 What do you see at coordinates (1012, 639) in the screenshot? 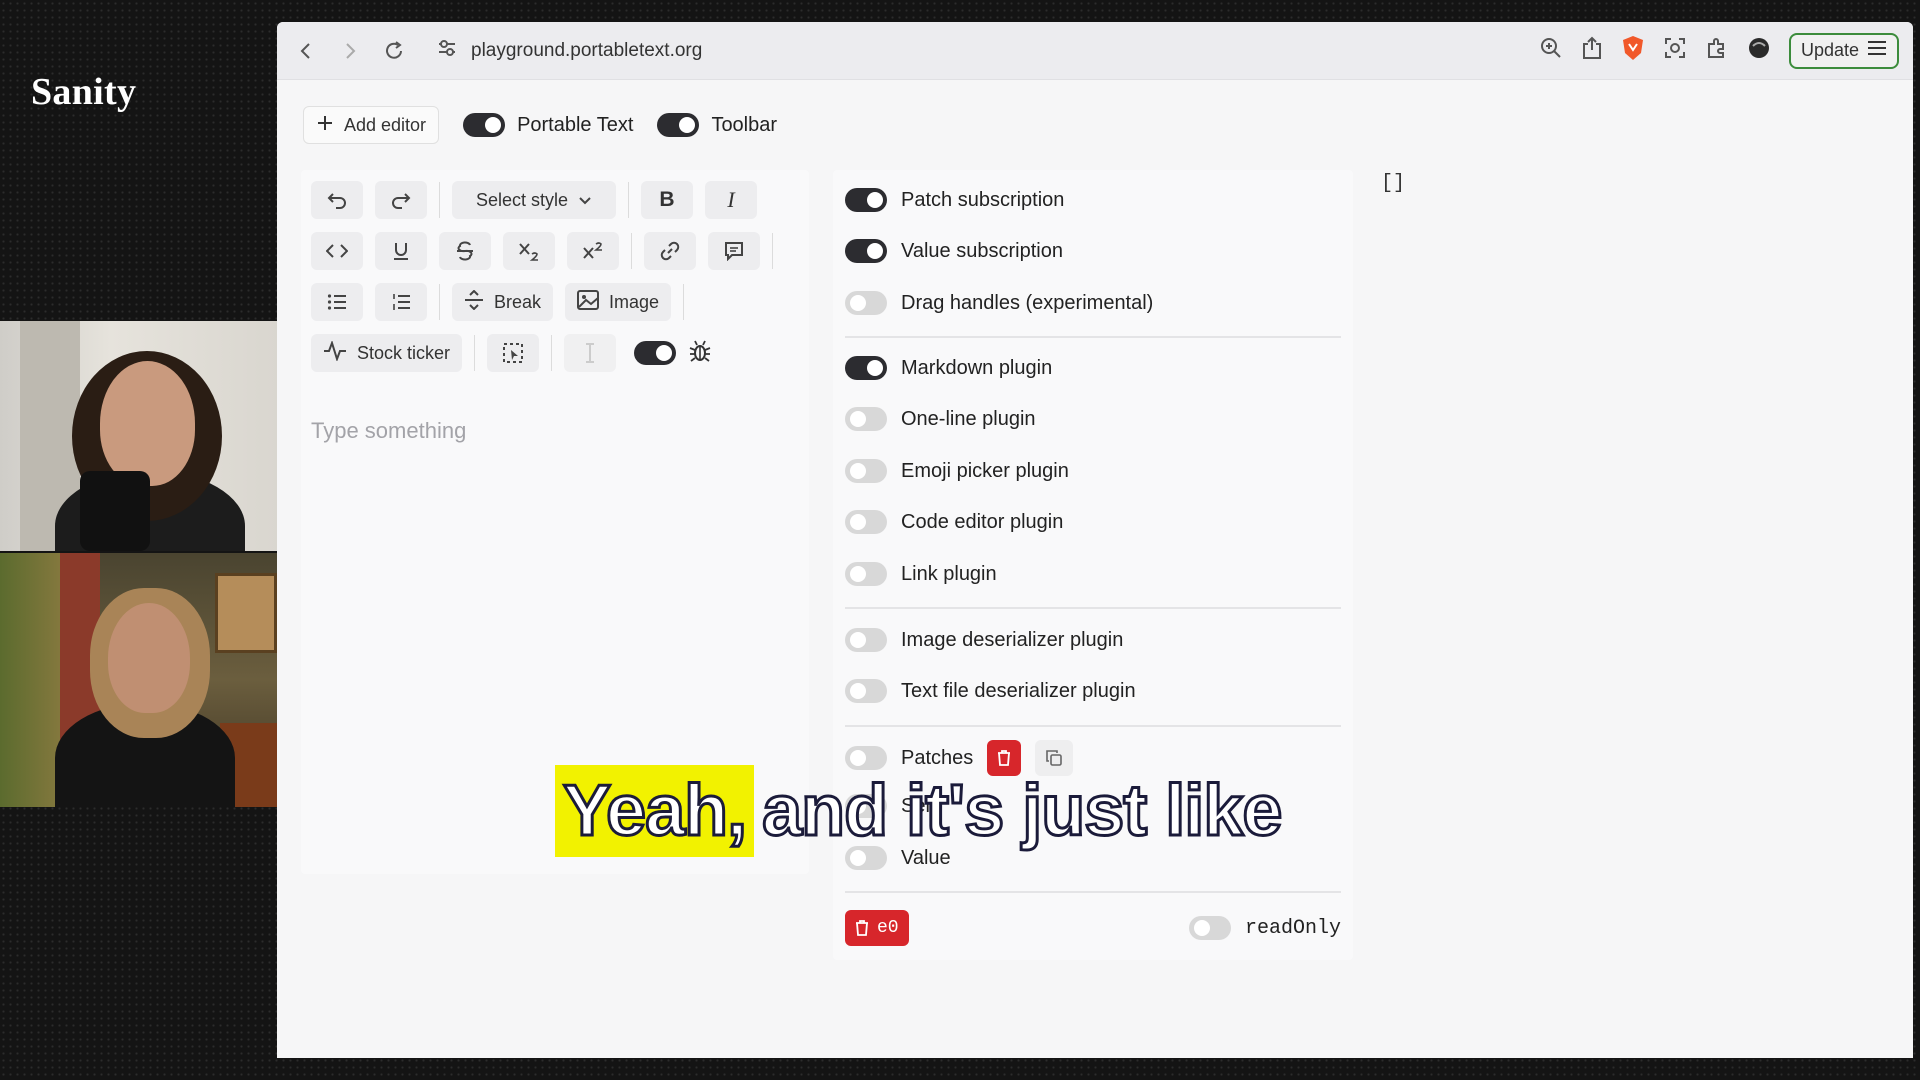
I see `image-deserializer-plugin-label: Image deserializer plugin` at bounding box center [1012, 639].